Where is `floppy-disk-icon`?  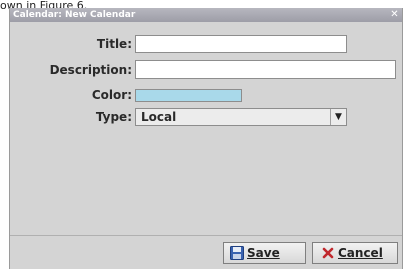
floppy-disk-icon is located at coordinates (237, 253).